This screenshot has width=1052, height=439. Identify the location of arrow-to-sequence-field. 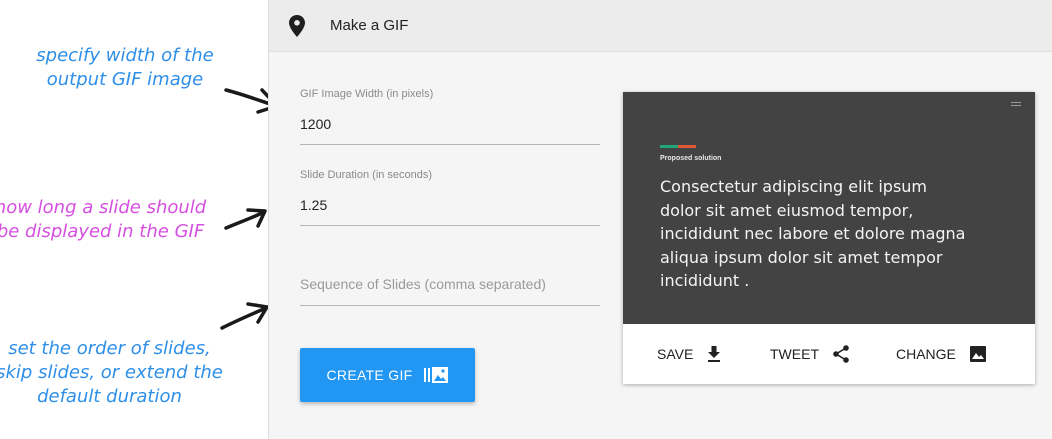
(244, 316).